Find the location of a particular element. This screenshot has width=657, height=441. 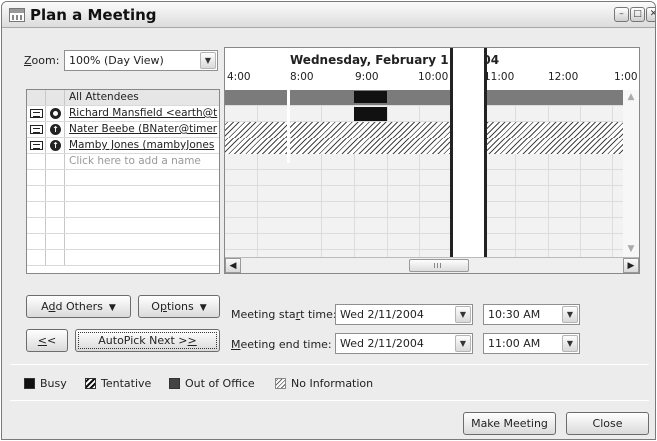

attendee-row: Richard Mansfield <earth@t is located at coordinates (123, 114).